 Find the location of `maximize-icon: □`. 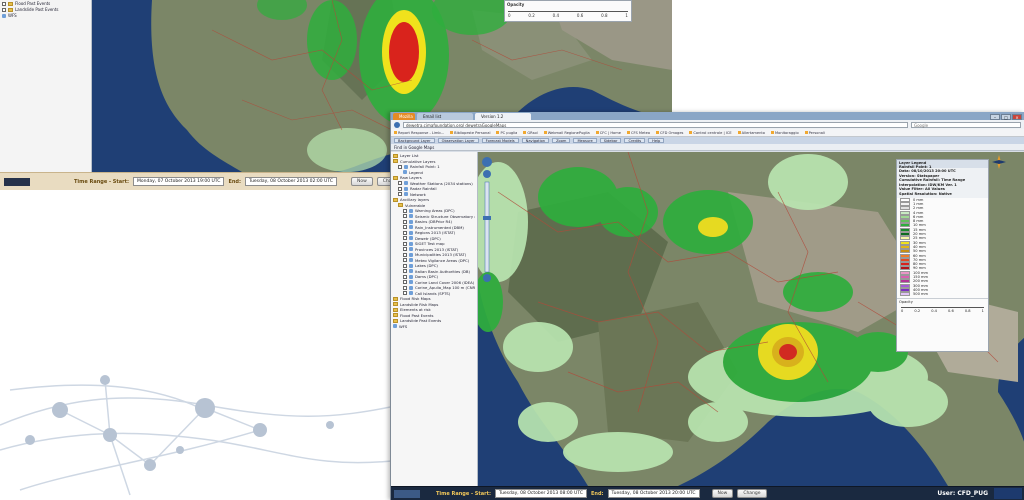

maximize-icon: □ is located at coordinates (1006, 117).